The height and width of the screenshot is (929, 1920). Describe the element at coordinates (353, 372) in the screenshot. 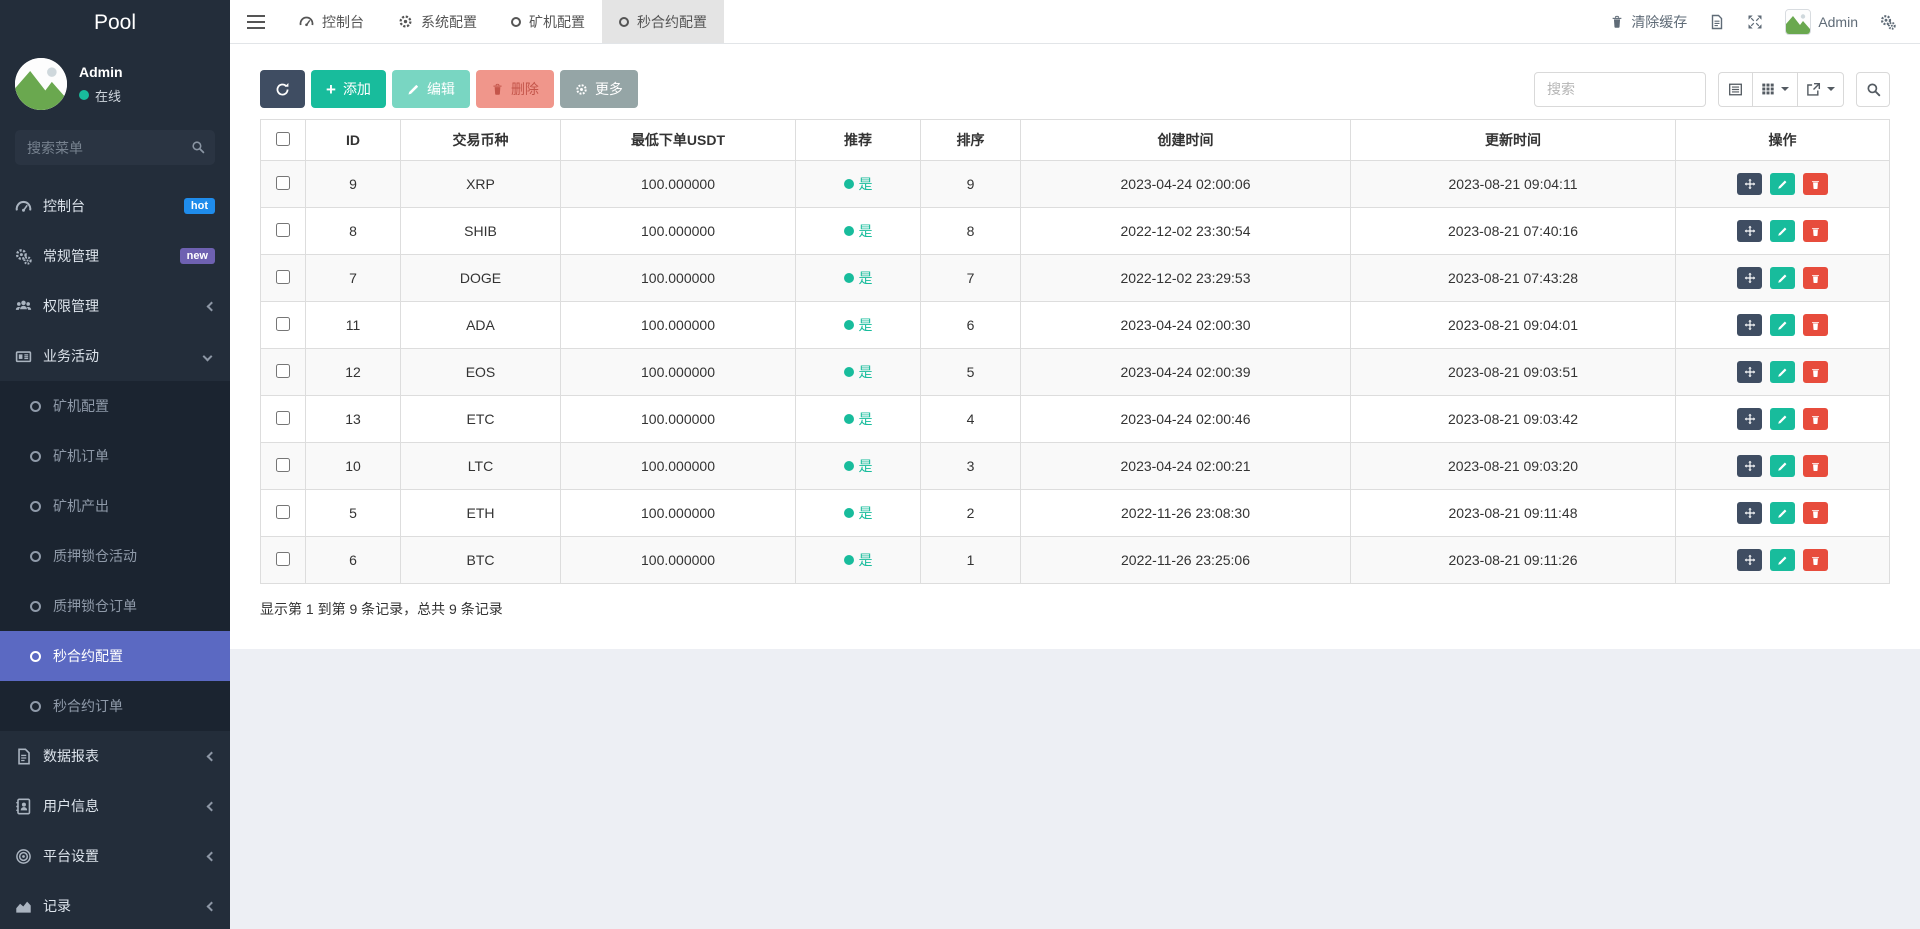

I see `cell-id: 12` at that location.